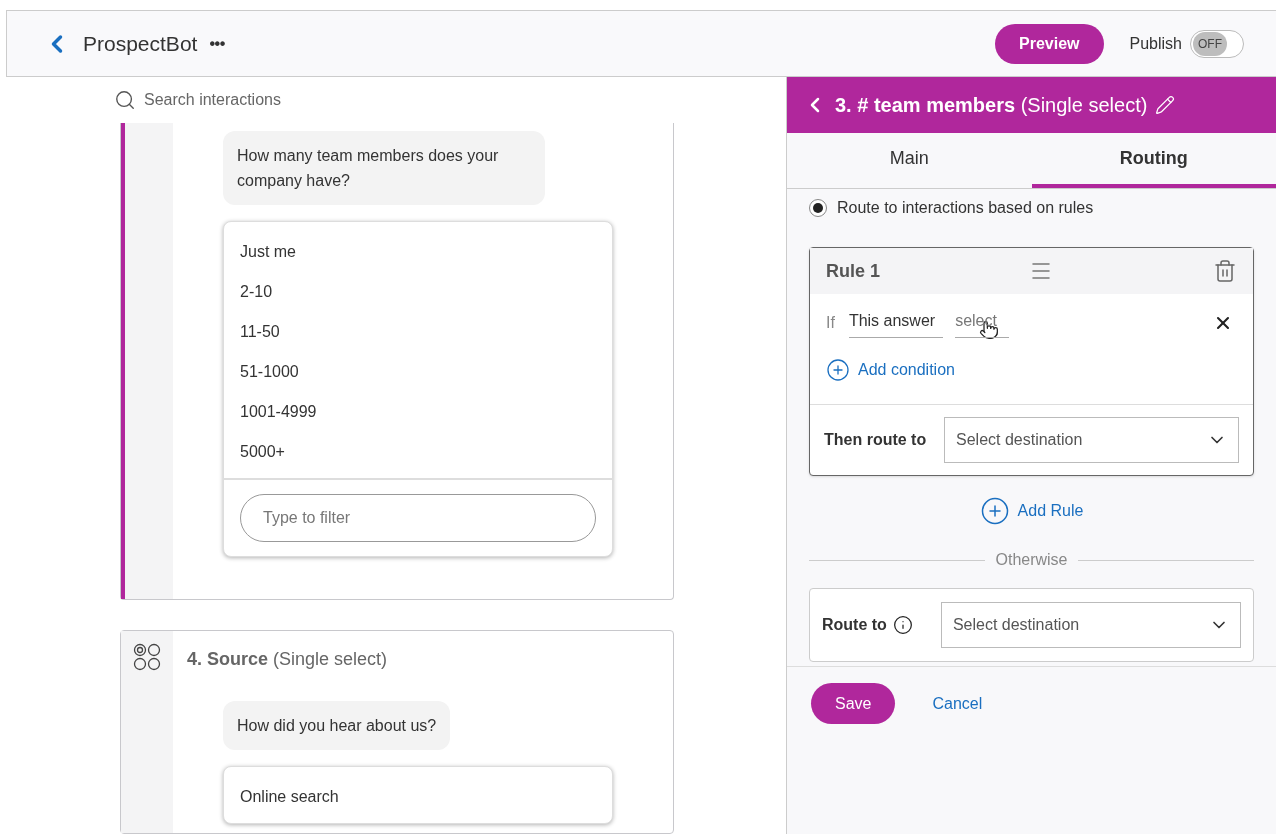  Describe the element at coordinates (384, 168) in the screenshot. I see `question-bubble: How many team members does your company have?` at that location.